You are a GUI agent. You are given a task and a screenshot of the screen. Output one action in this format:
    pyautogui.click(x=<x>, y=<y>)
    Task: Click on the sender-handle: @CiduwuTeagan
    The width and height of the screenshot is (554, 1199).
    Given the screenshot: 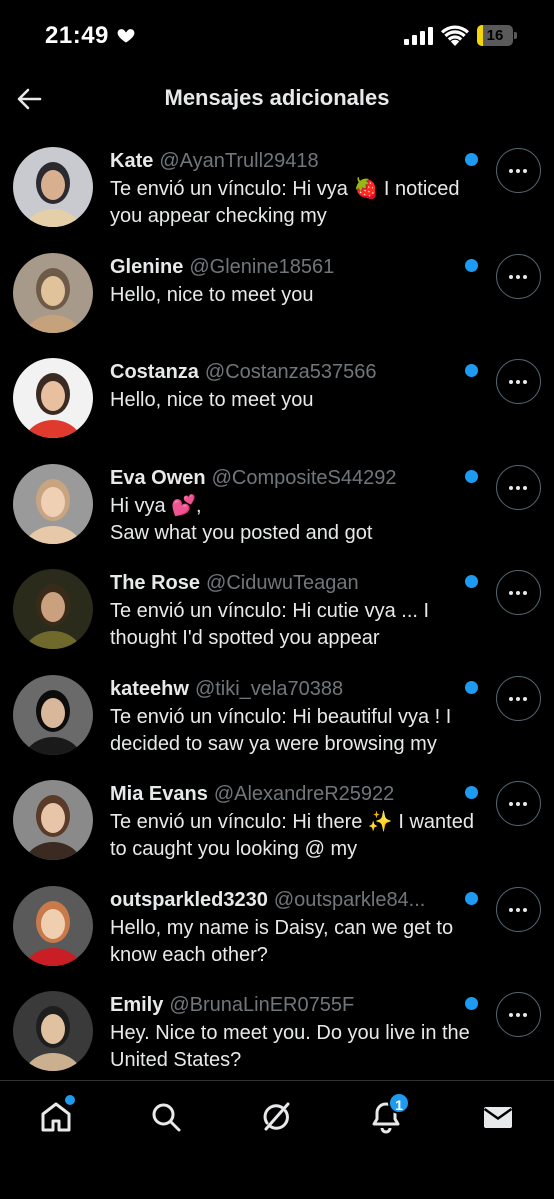 What is the action you would take?
    pyautogui.click(x=282, y=583)
    